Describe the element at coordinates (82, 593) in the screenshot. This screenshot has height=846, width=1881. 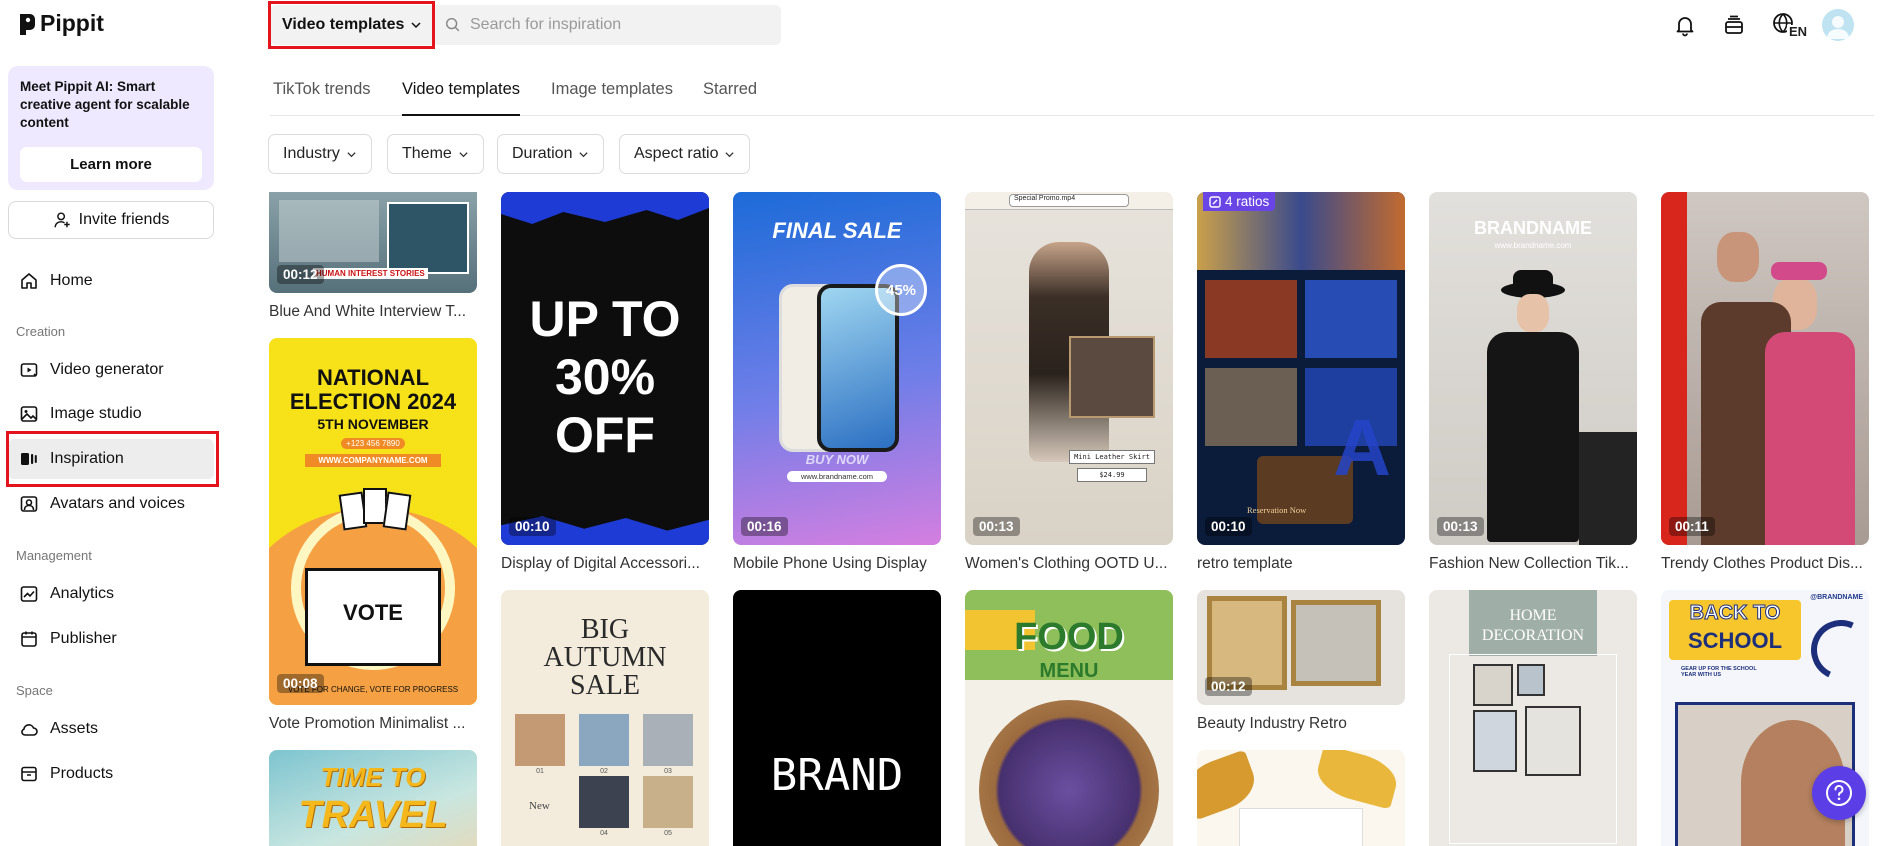
I see `sidebar-item-label: Analytics` at that location.